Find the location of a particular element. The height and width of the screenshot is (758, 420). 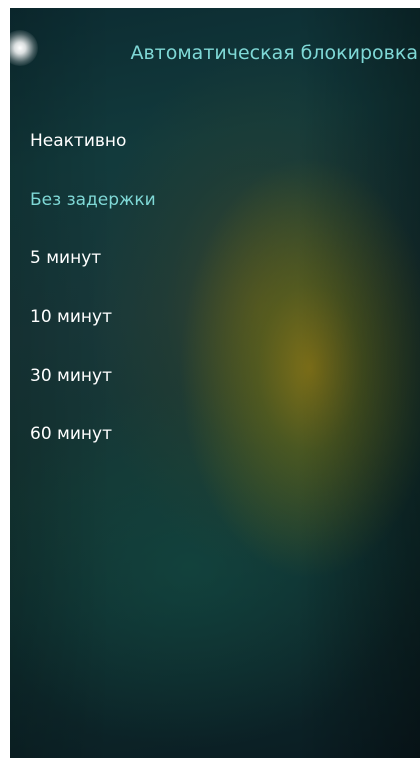

option-30-minutes: 30 минут is located at coordinates (220, 375).